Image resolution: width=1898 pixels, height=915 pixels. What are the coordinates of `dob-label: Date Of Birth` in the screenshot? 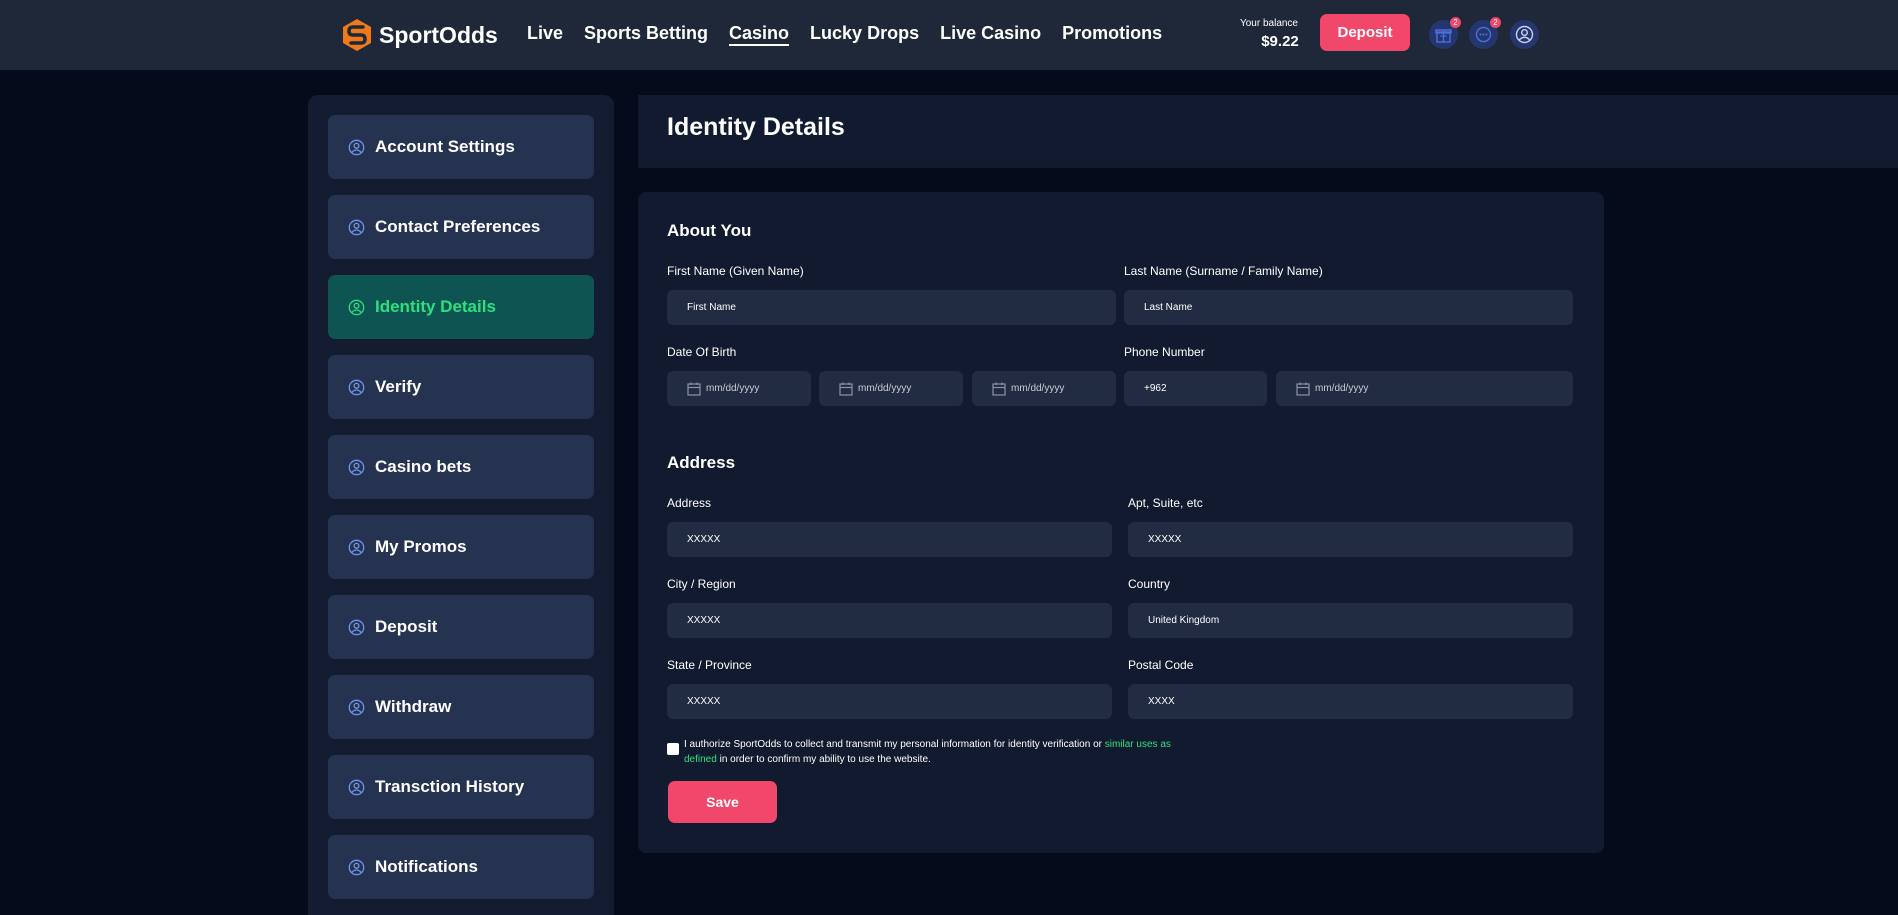 It's located at (702, 352).